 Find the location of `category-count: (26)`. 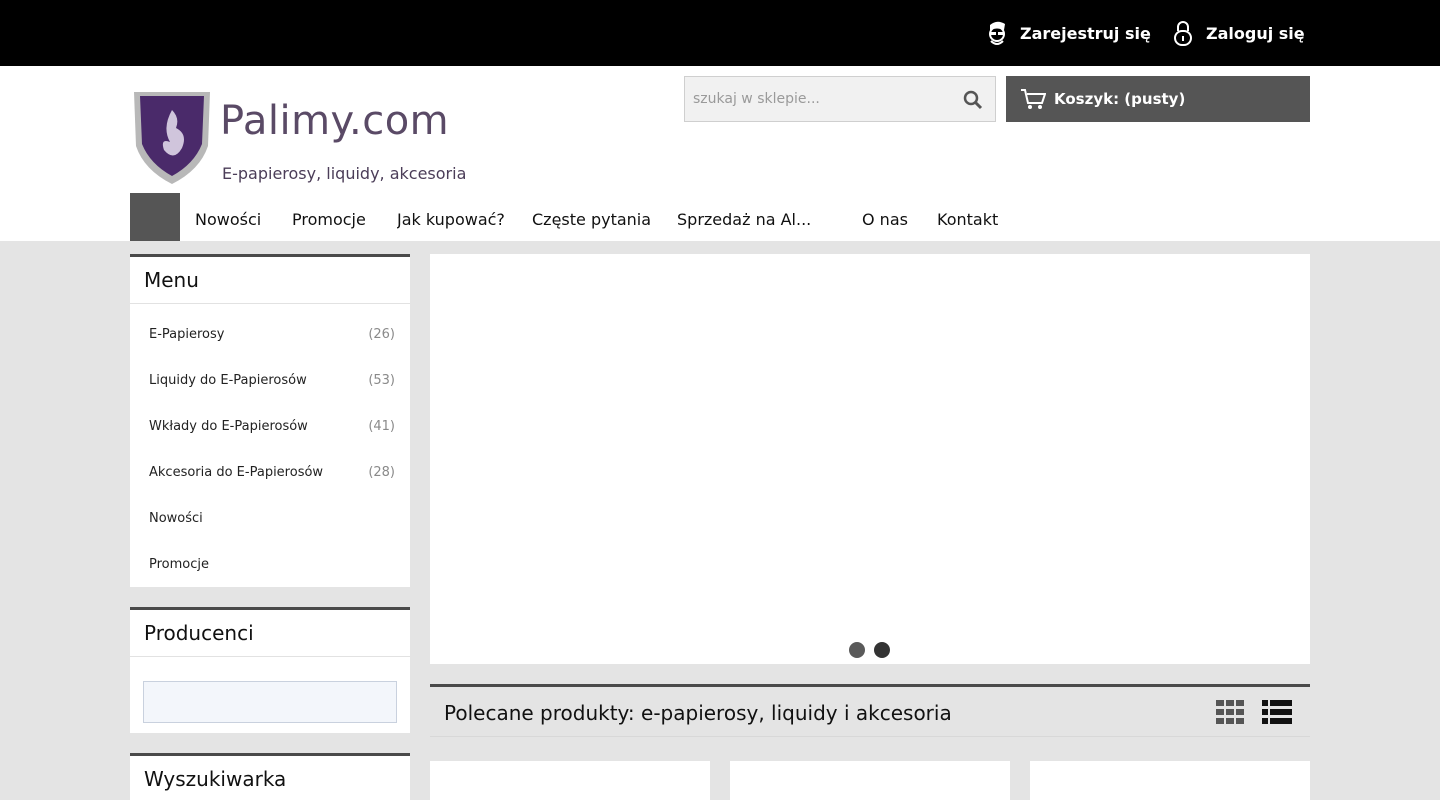

category-count: (26) is located at coordinates (381, 334).